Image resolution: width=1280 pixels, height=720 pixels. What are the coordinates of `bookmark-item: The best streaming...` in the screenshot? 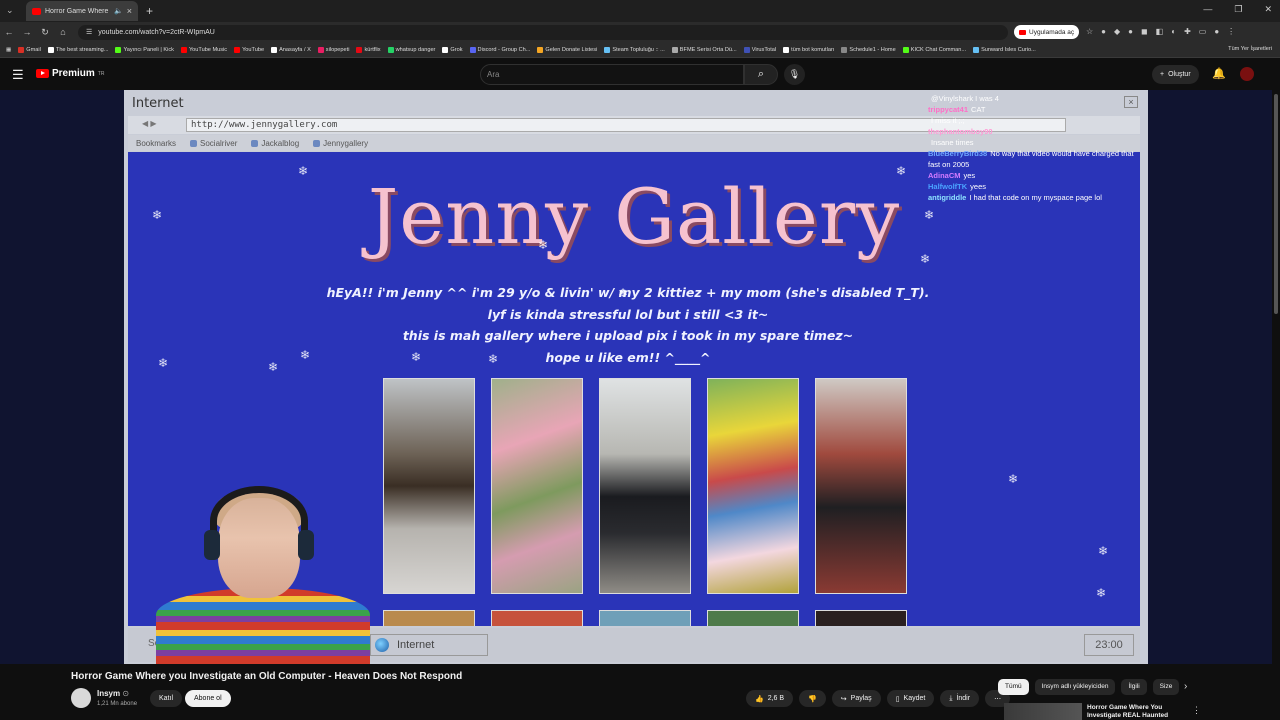 It's located at (77, 49).